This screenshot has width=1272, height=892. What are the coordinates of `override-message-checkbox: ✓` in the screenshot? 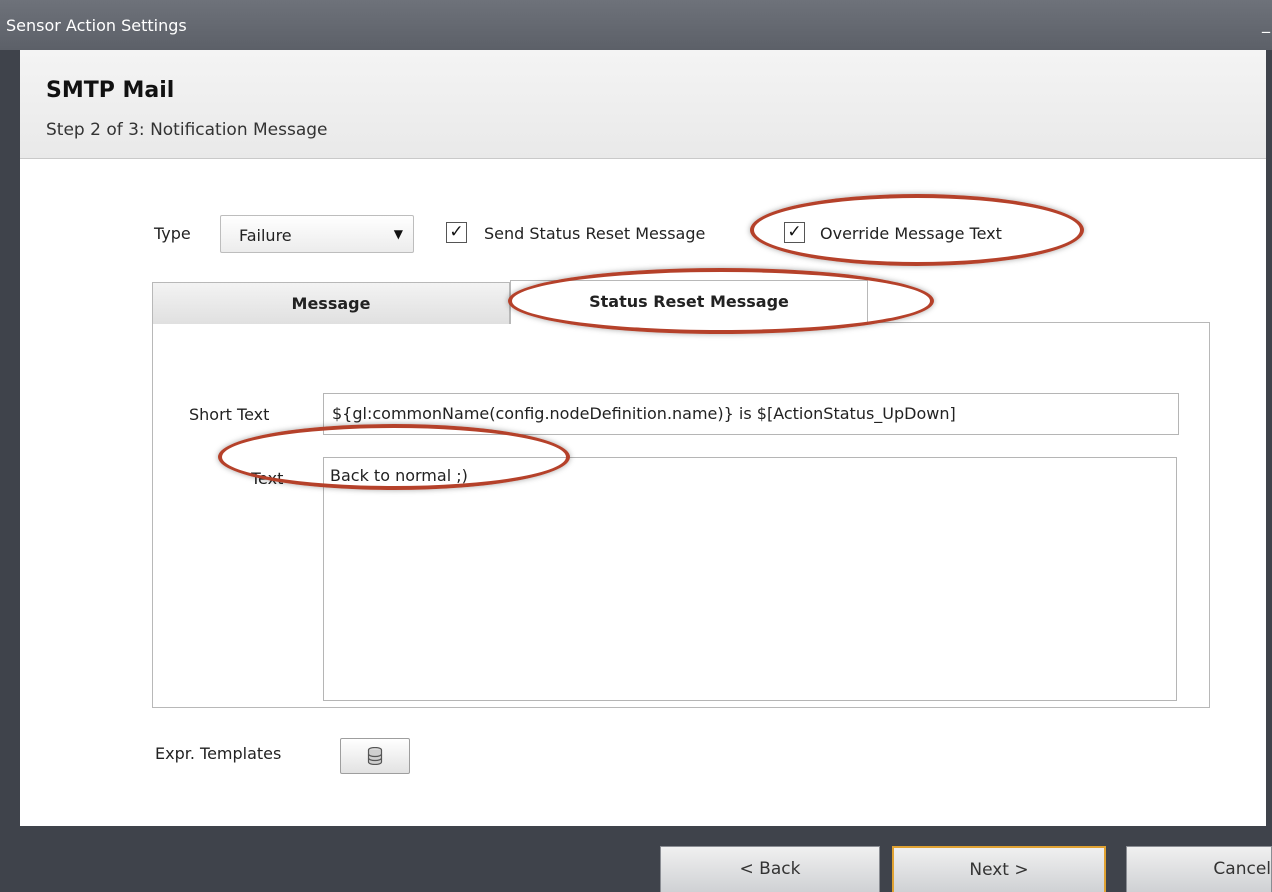 It's located at (794, 232).